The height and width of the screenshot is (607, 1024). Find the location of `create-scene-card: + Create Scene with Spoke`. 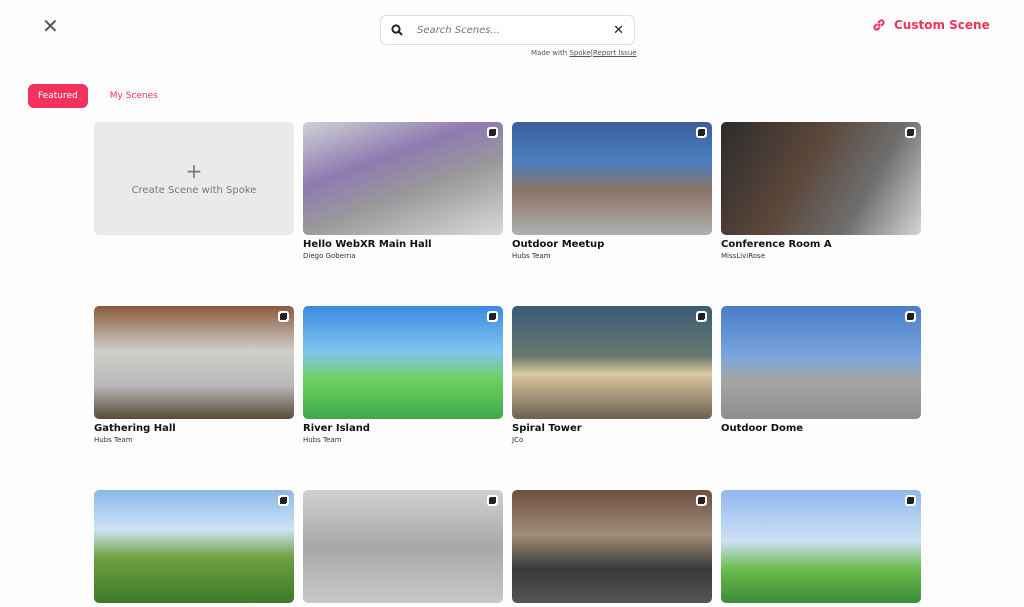

create-scene-card: + Create Scene with Spoke is located at coordinates (194, 191).